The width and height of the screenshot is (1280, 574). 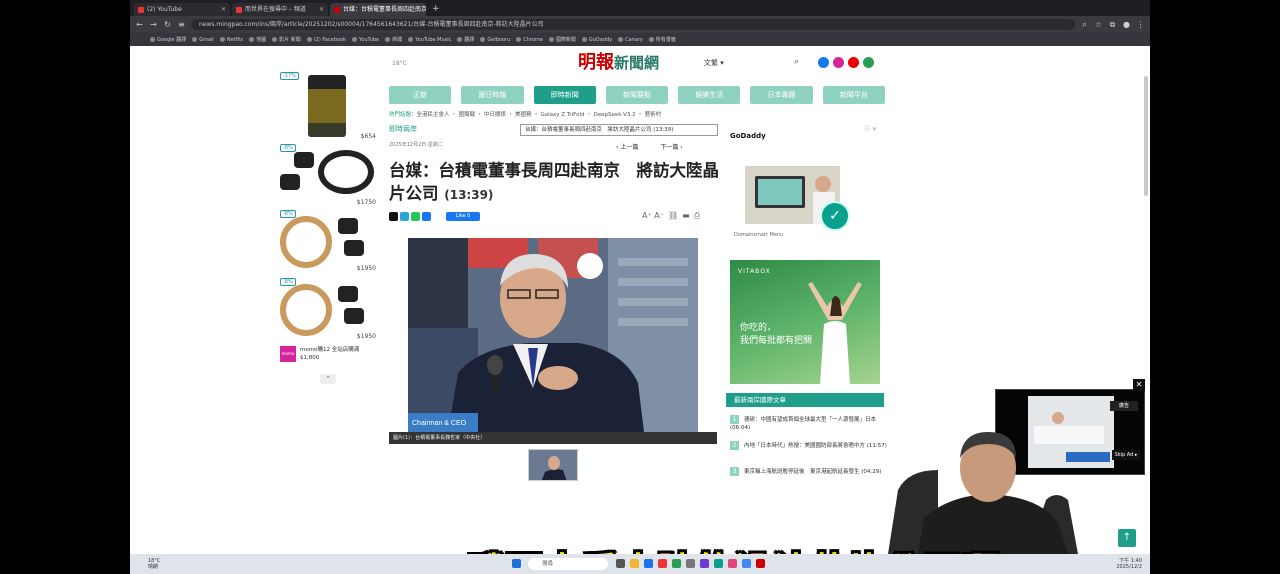 What do you see at coordinates (1084, 25) in the screenshot?
I see `zoom-icon: ⌕` at bounding box center [1084, 25].